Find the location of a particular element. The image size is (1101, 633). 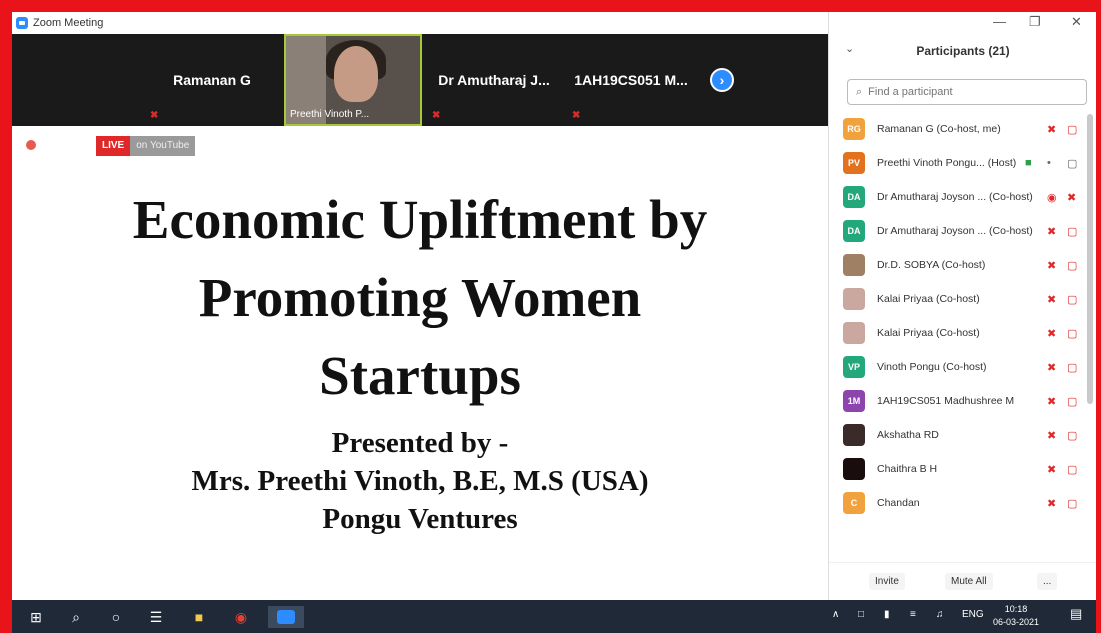

minimize-icon: — is located at coordinates (999, 21).